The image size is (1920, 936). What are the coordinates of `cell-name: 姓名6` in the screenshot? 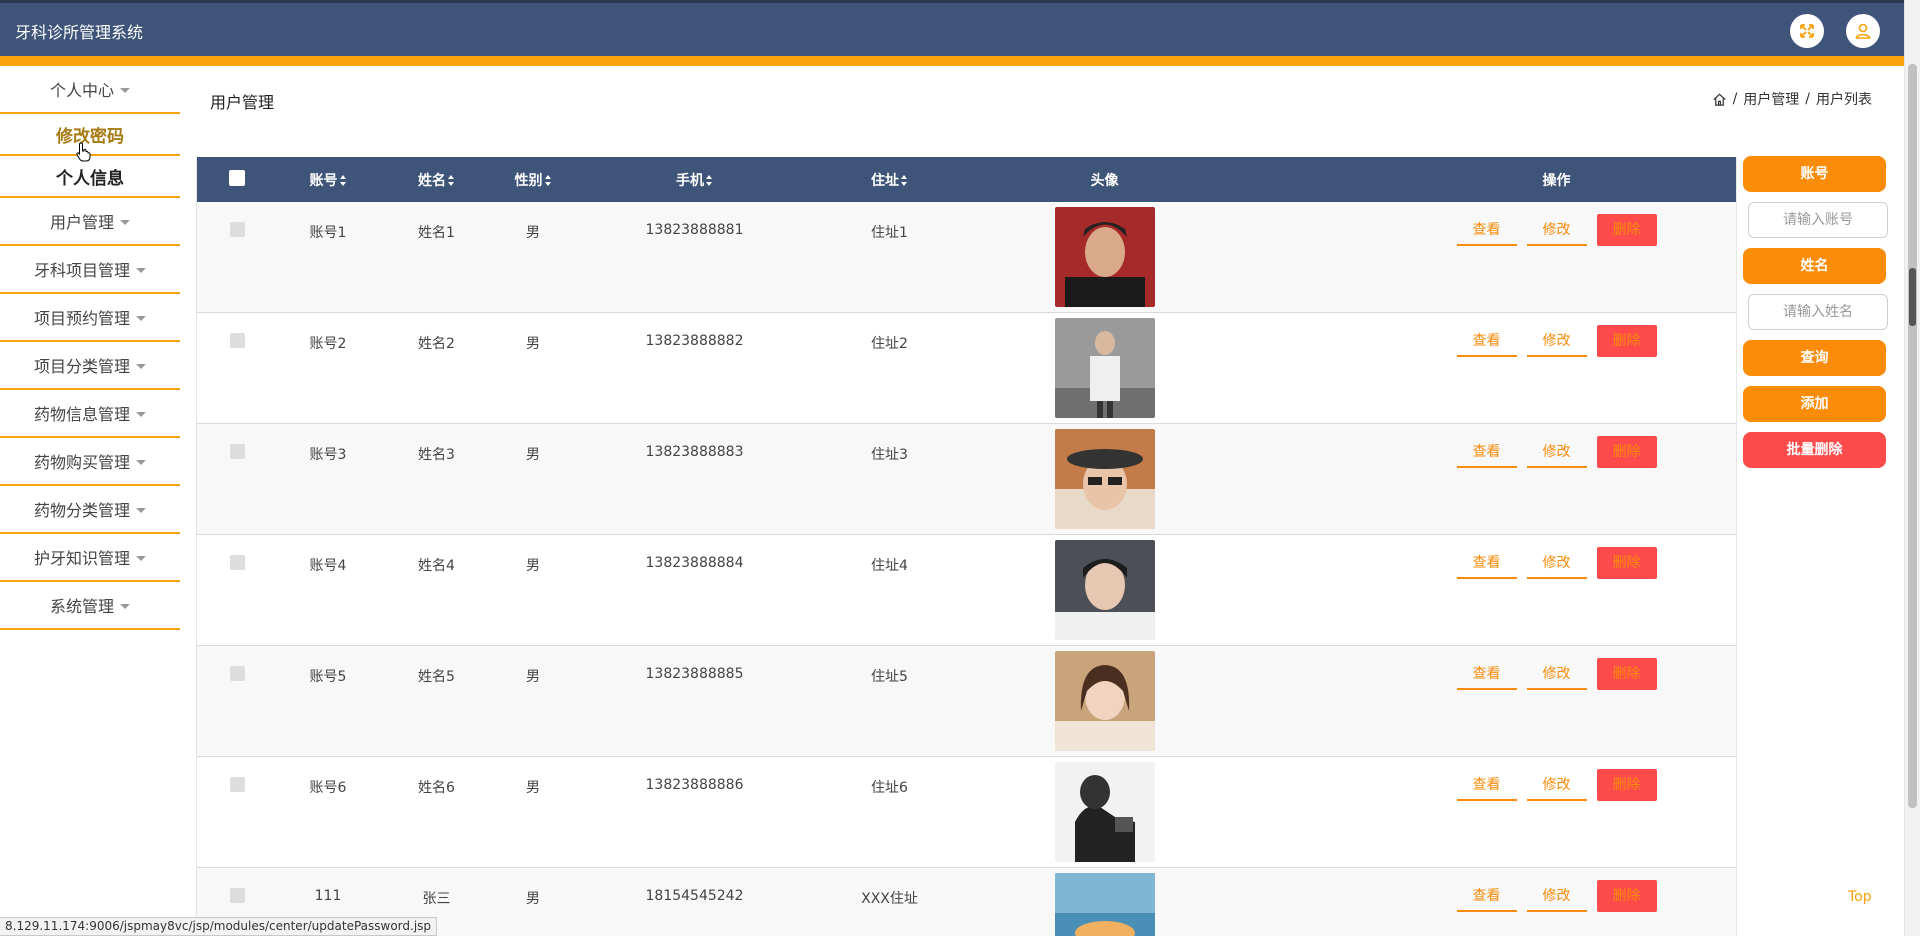 It's located at (436, 788).